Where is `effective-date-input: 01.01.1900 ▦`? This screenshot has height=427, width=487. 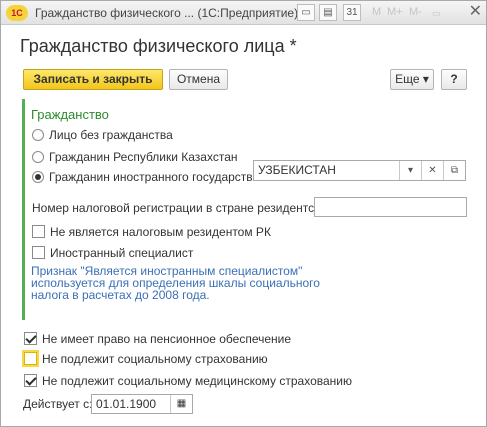 effective-date-input: 01.01.1900 ▦ is located at coordinates (142, 404).